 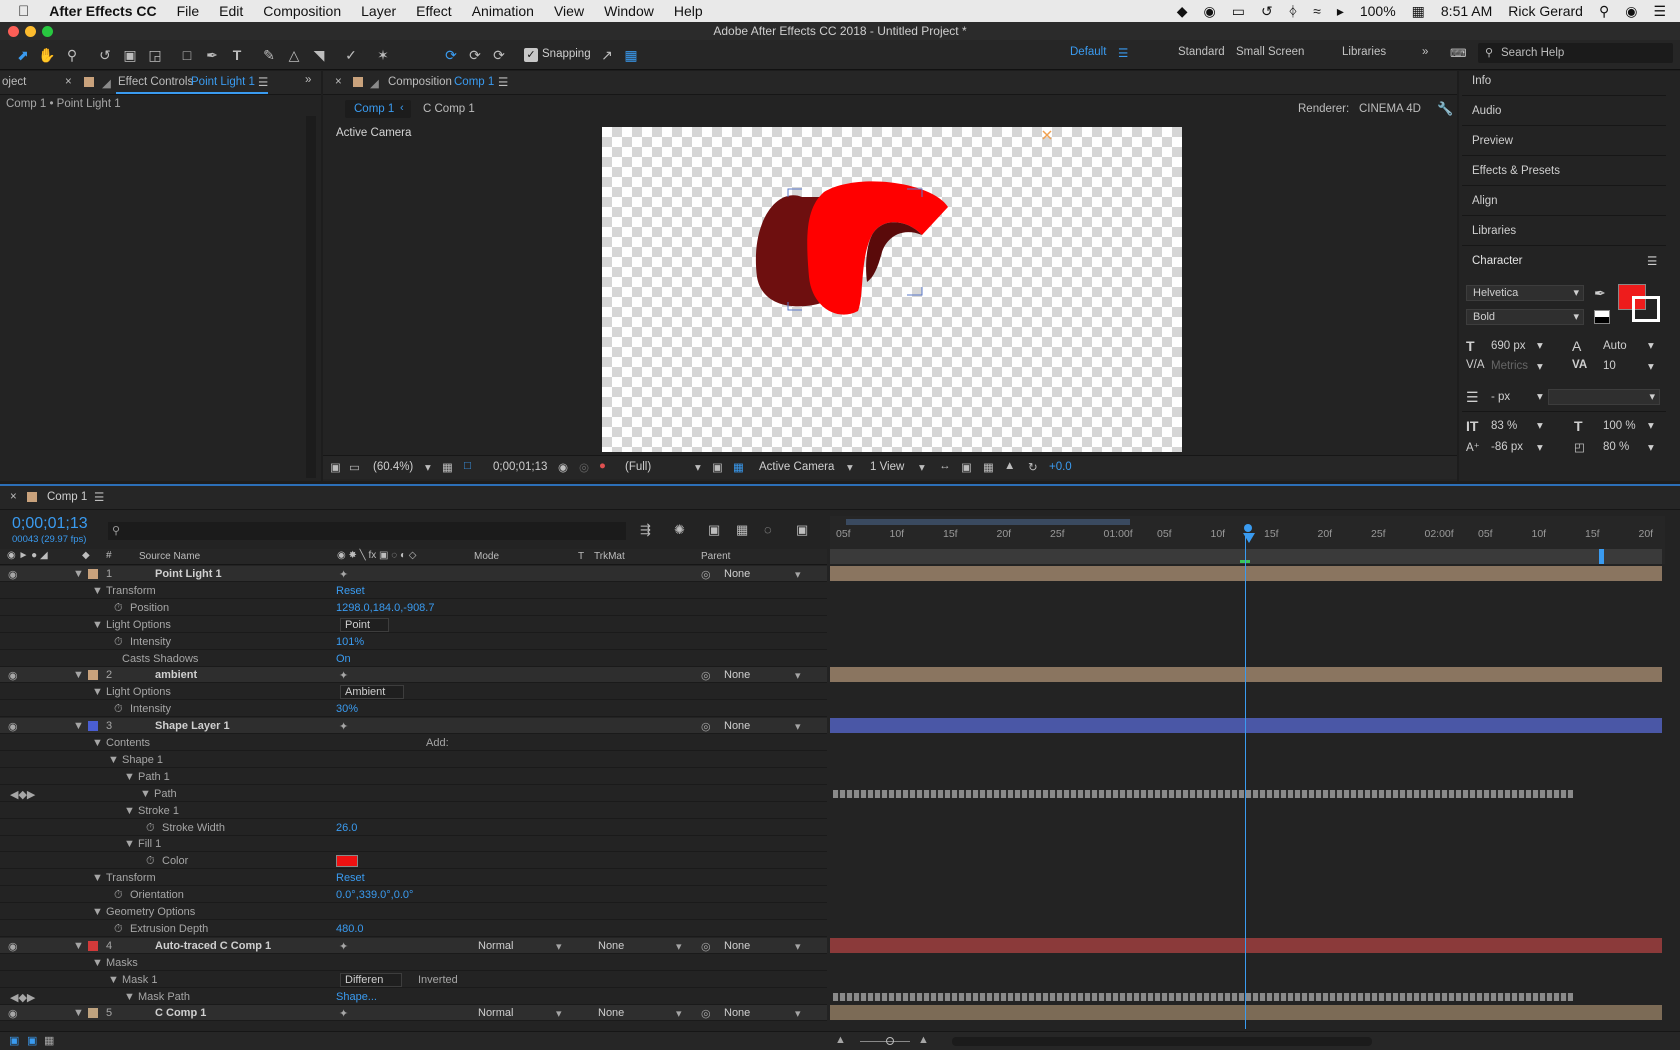 What do you see at coordinates (413, 608) in the screenshot?
I see `timeline-property-row: ⏱ Position 1298.0,184.0,-908.7` at bounding box center [413, 608].